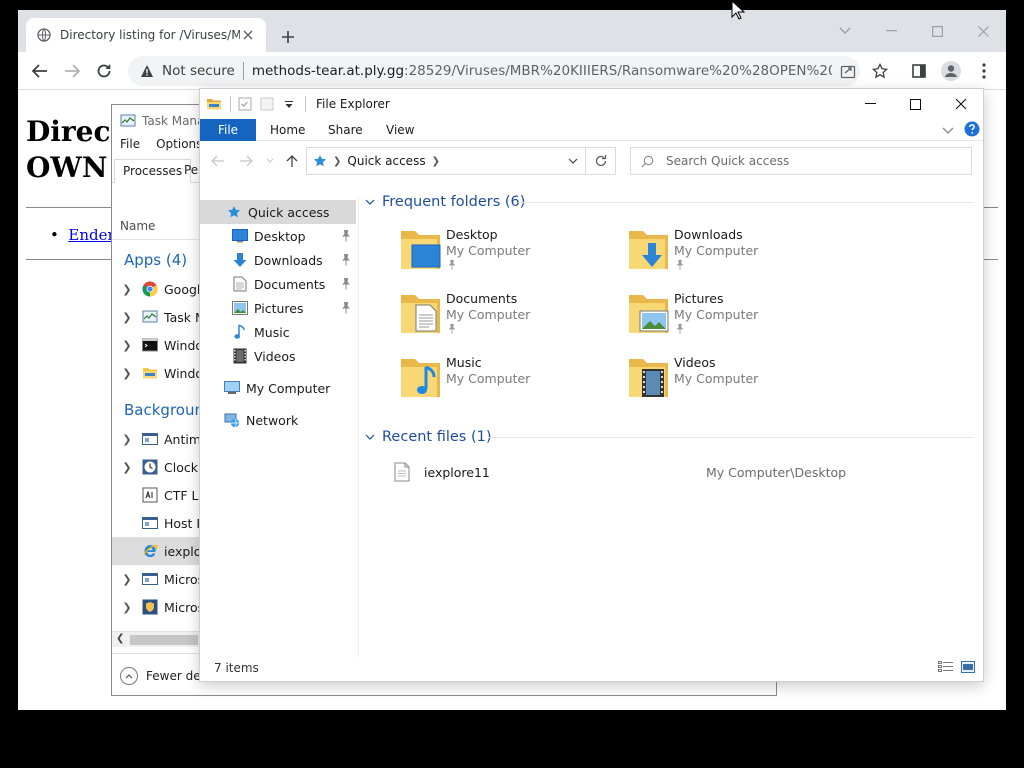 This screenshot has width=1024, height=768. What do you see at coordinates (946, 667) in the screenshot?
I see `details-view-icon` at bounding box center [946, 667].